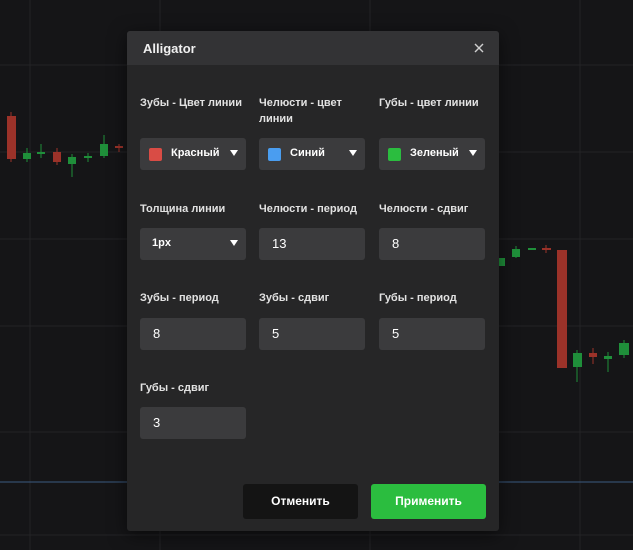  I want to click on teeth-shift-label: Челюсти - сдвиг, so click(424, 209).